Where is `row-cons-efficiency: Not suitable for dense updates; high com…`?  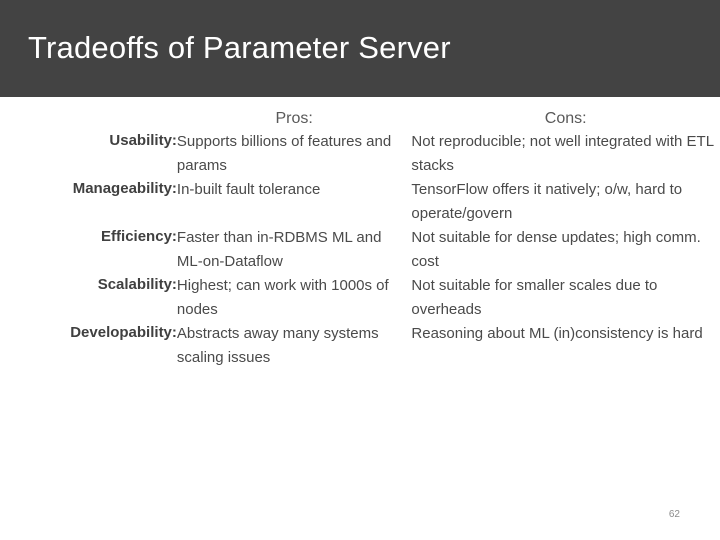 row-cons-efficiency: Not suitable for dense updates; high com… is located at coordinates (556, 249).